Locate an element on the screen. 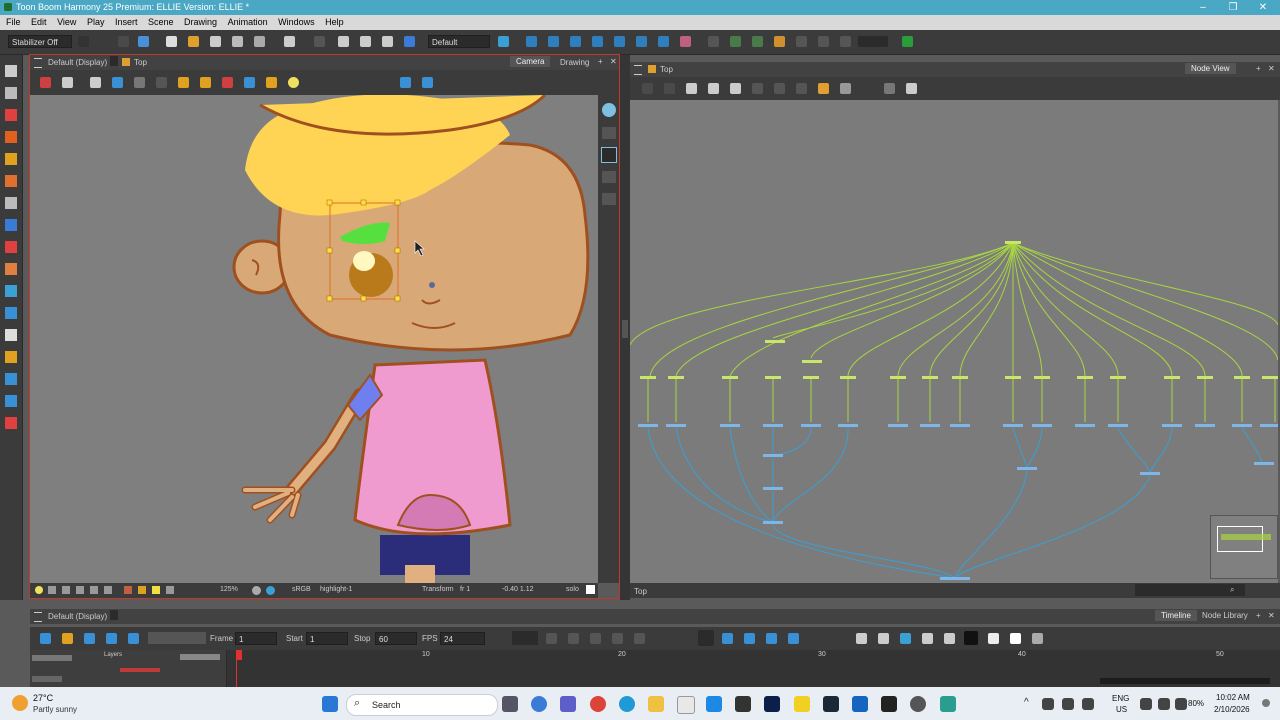 This screenshot has width=1280, height=720. menu-animation: Animation is located at coordinates (248, 22).